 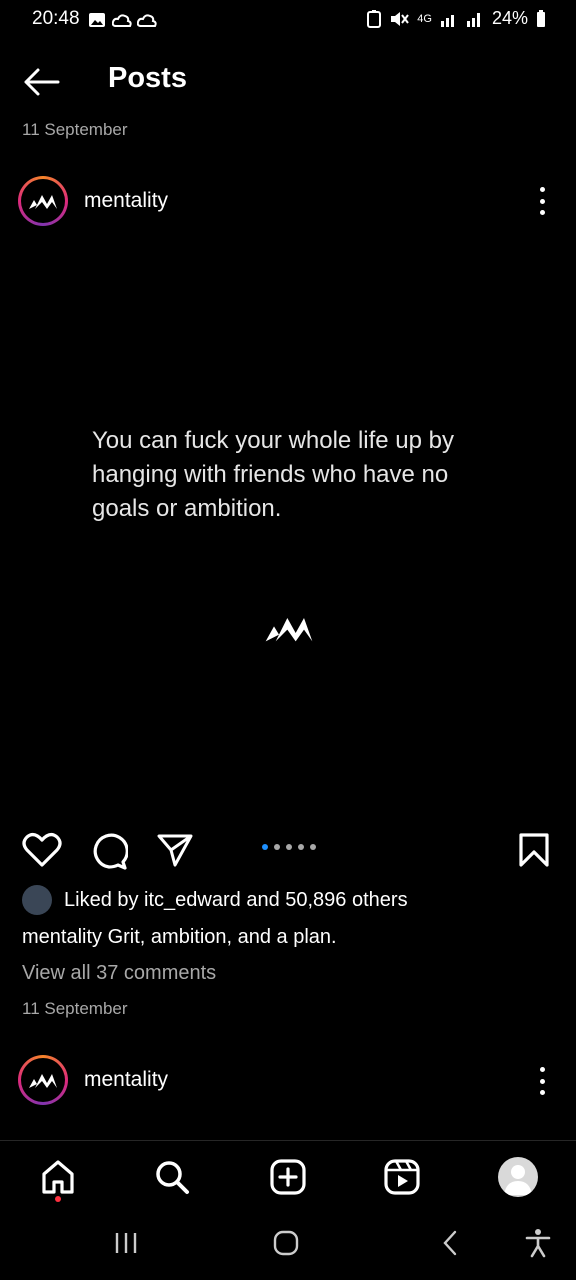 I want to click on home-icon, so click(x=58, y=1177).